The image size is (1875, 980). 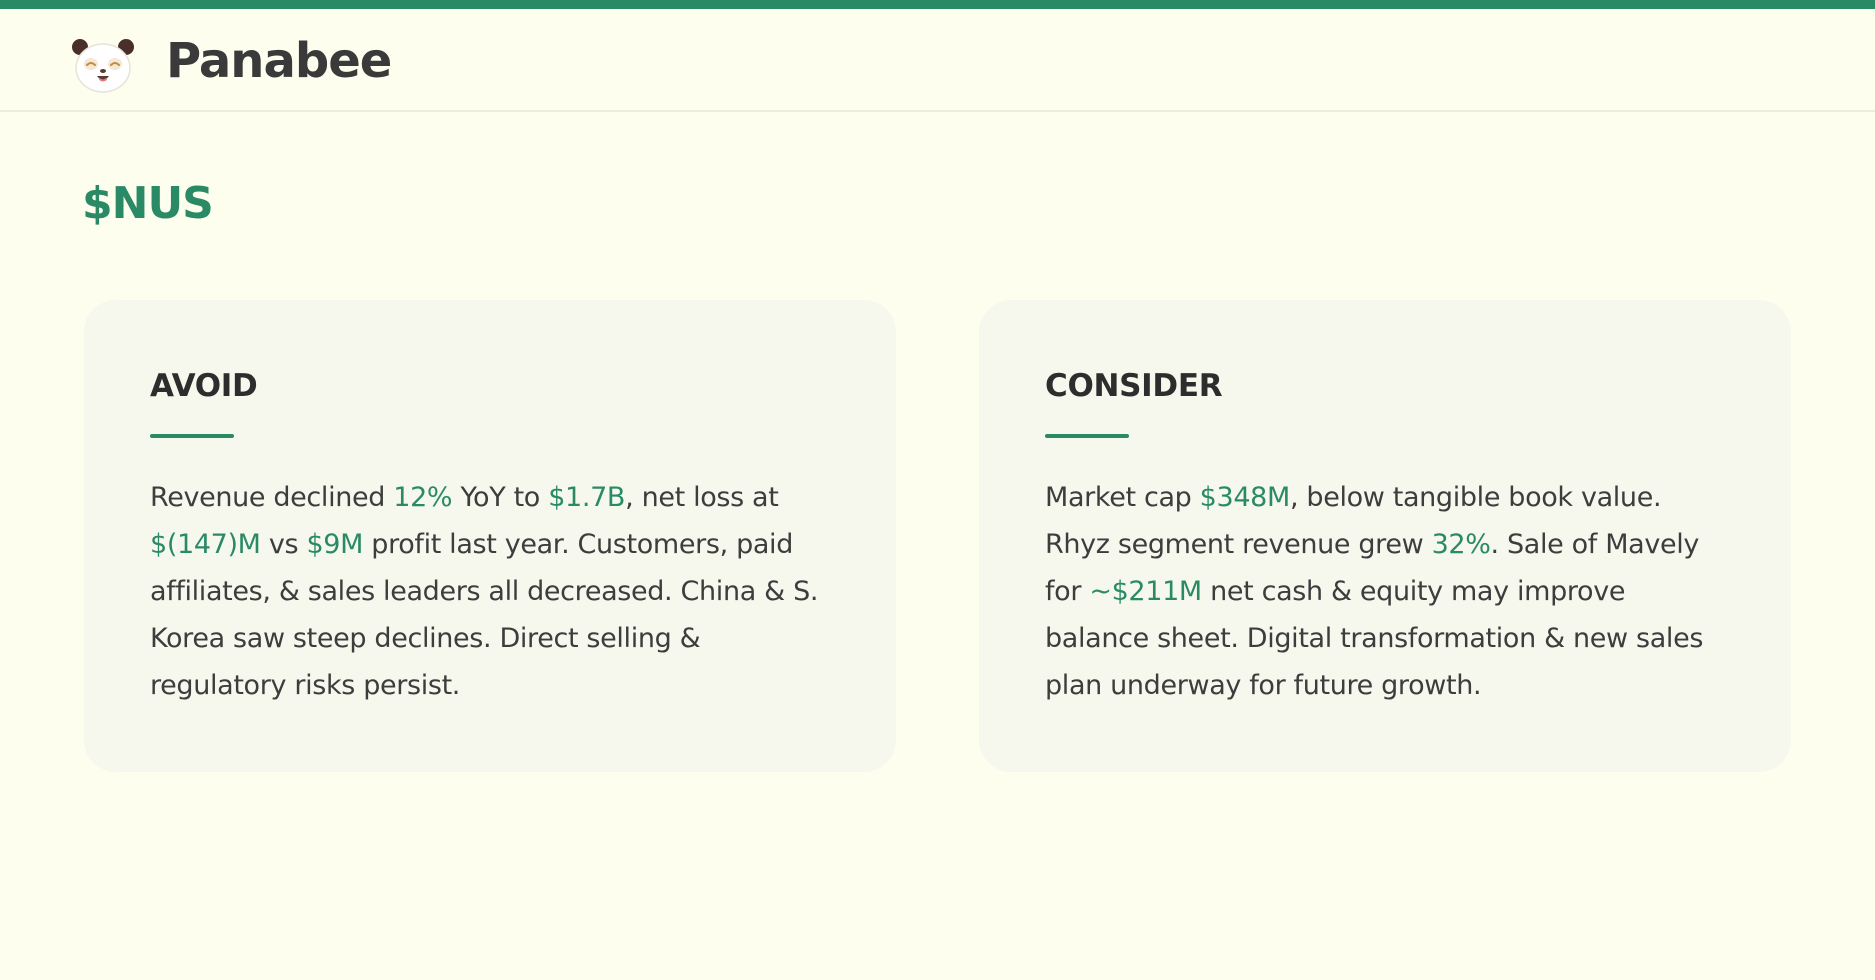 I want to click on highlight-value: ~$211M, so click(x=1145, y=591).